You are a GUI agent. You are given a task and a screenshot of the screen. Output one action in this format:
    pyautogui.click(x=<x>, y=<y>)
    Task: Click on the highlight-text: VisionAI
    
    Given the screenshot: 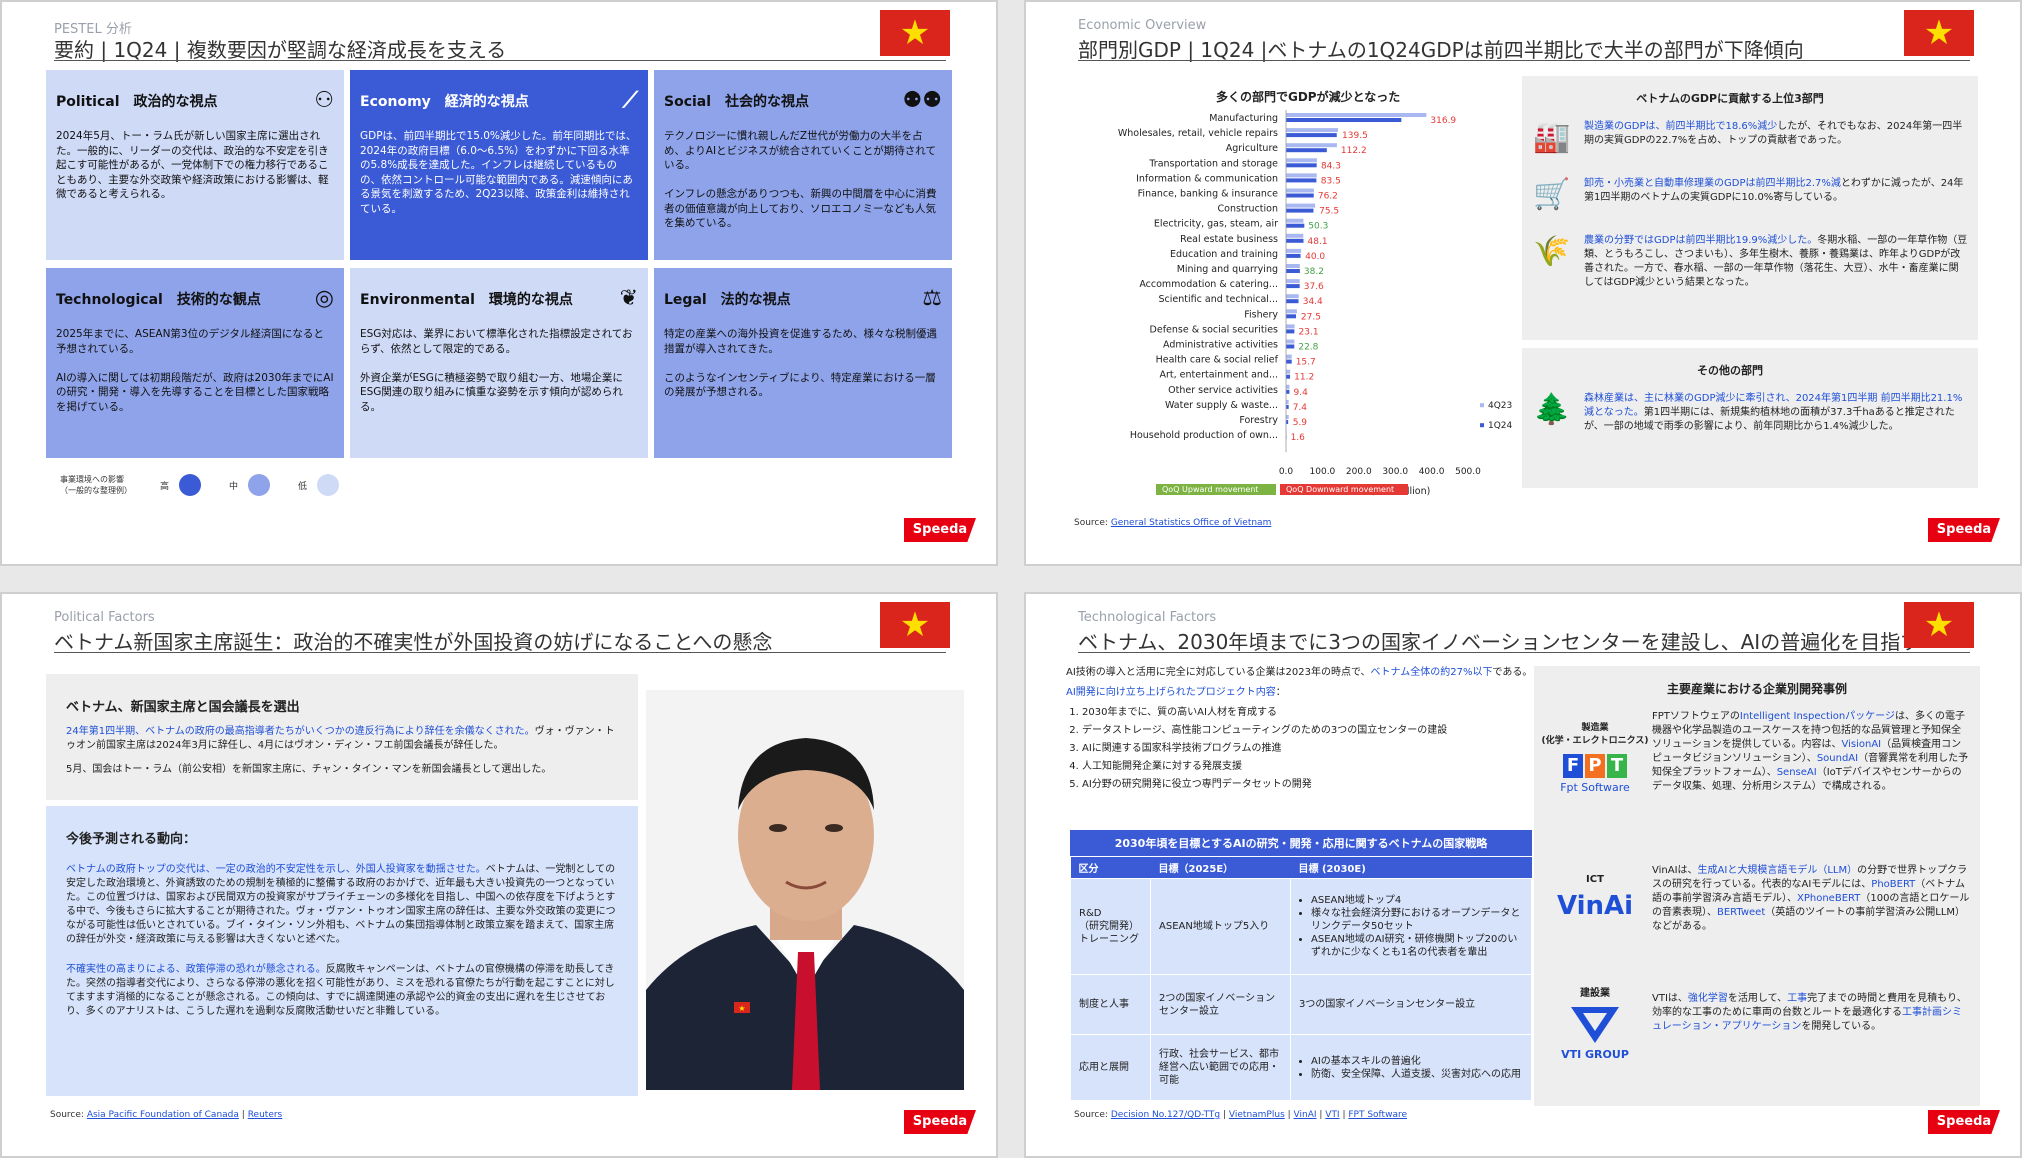 What is the action you would take?
    pyautogui.click(x=1861, y=744)
    